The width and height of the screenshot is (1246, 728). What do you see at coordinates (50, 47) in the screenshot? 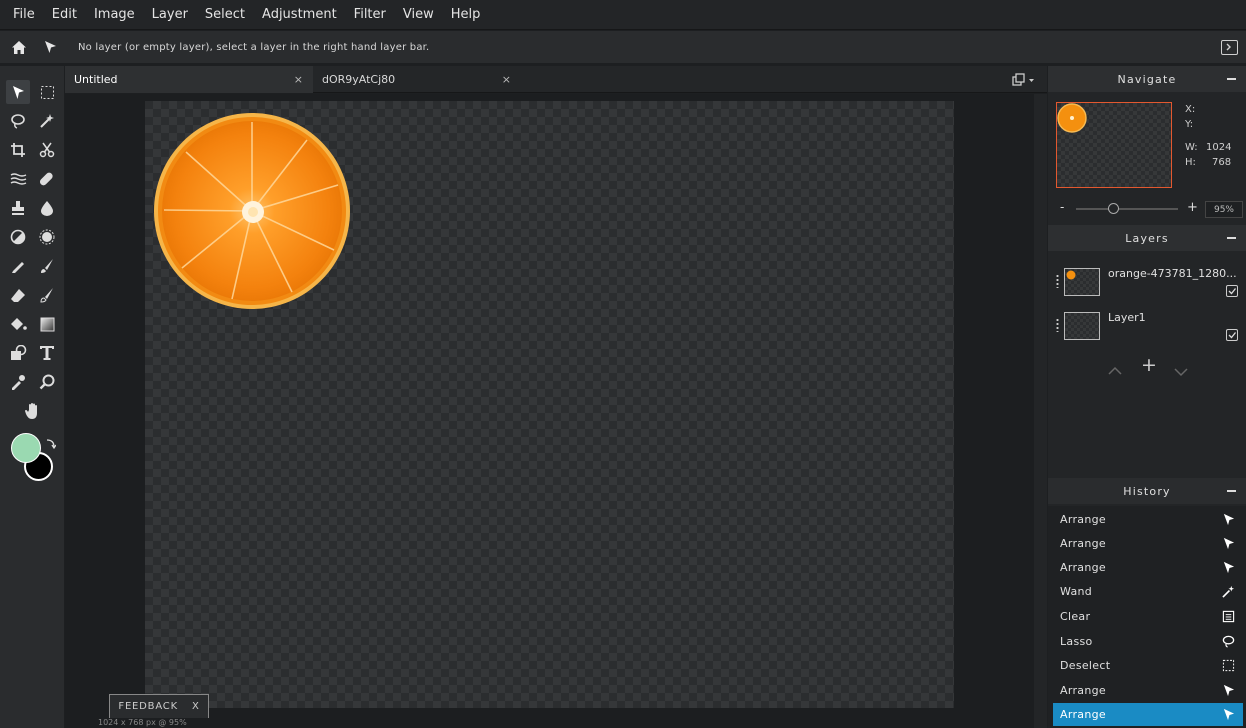
I see `move-tool-indicator-icon` at bounding box center [50, 47].